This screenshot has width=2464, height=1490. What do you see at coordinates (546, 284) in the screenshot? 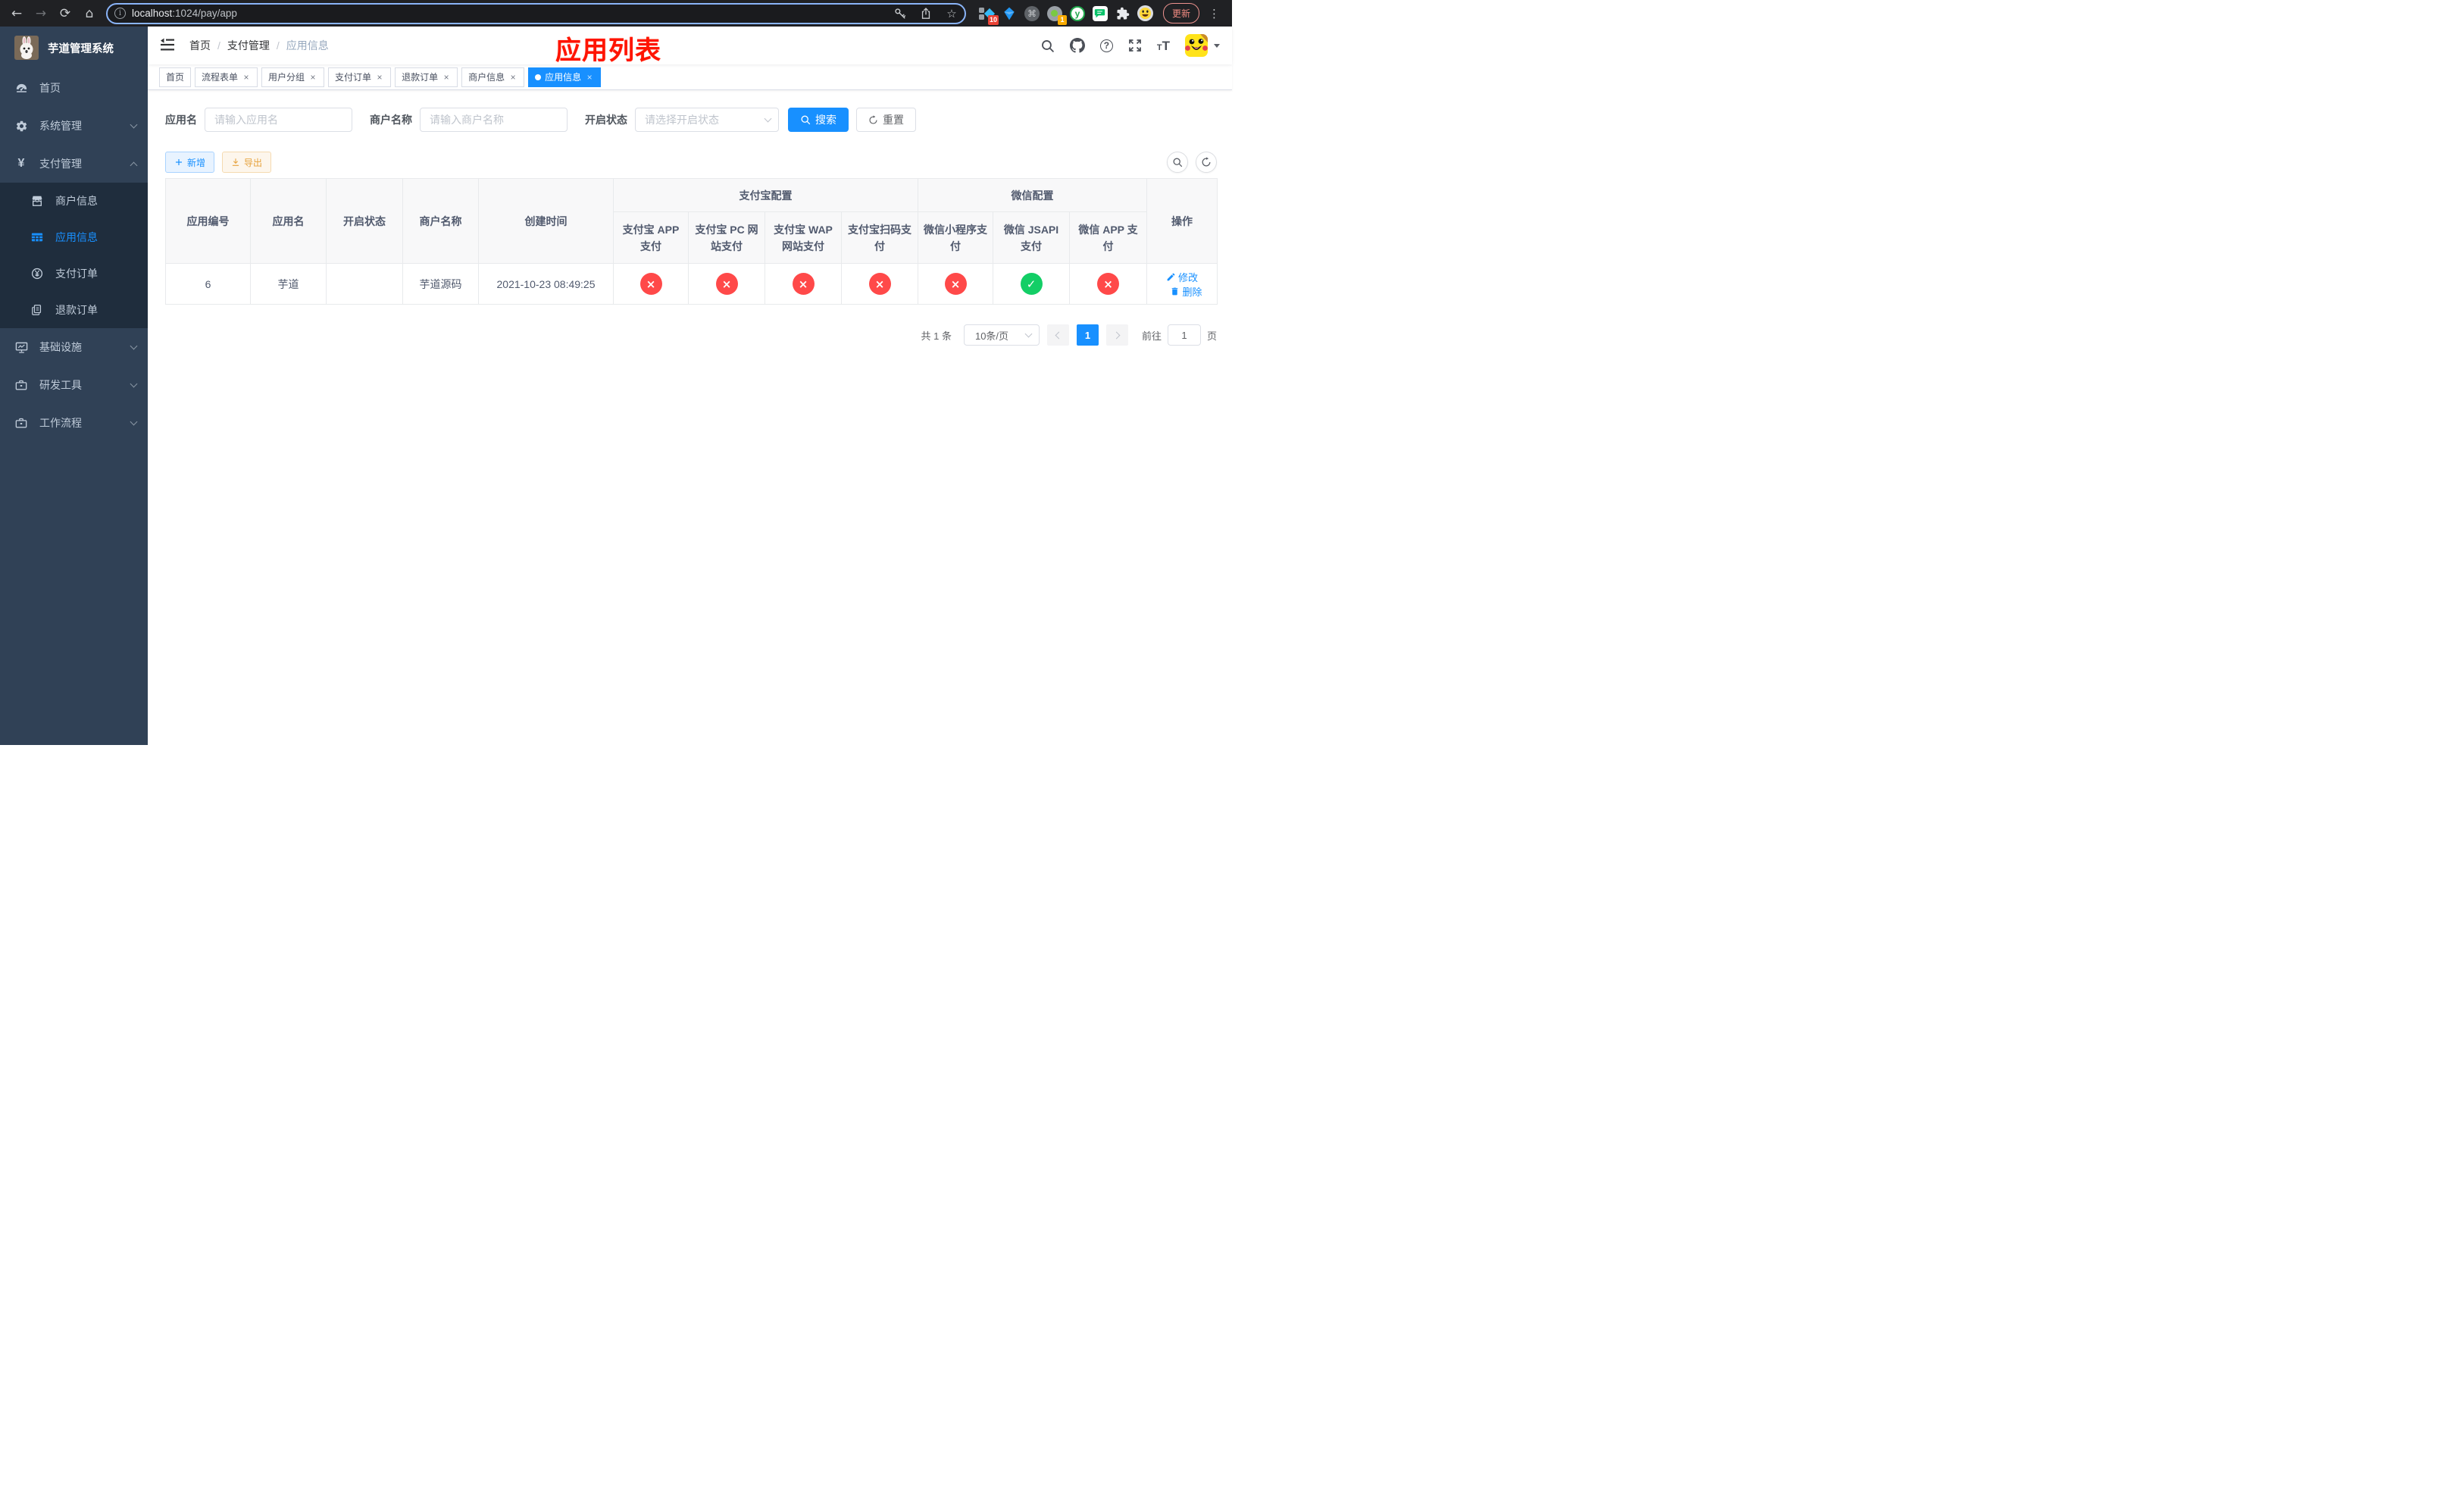
I see `cell-created: 2021-10-23 08:49:25` at bounding box center [546, 284].